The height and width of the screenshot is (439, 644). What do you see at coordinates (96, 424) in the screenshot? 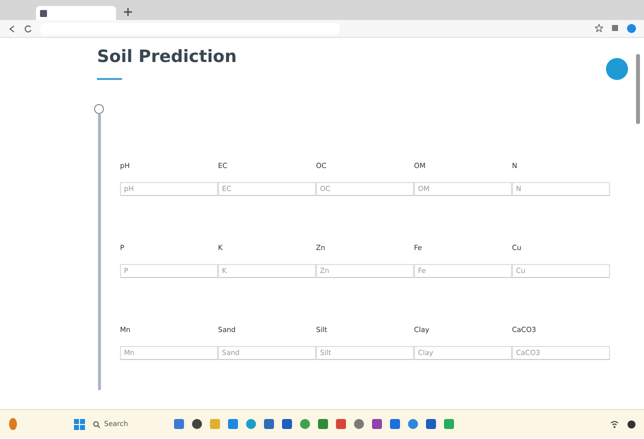
I see `search-icon` at bounding box center [96, 424].